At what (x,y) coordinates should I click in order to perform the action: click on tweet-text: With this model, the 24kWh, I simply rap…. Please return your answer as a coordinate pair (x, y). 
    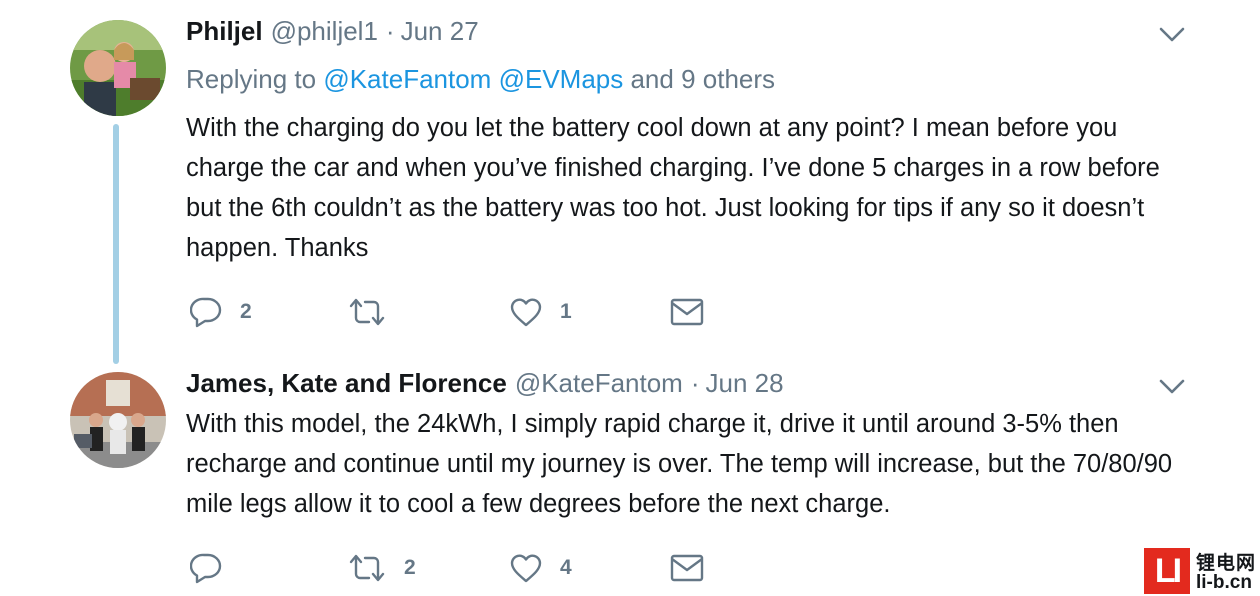
    Looking at the image, I should click on (683, 464).